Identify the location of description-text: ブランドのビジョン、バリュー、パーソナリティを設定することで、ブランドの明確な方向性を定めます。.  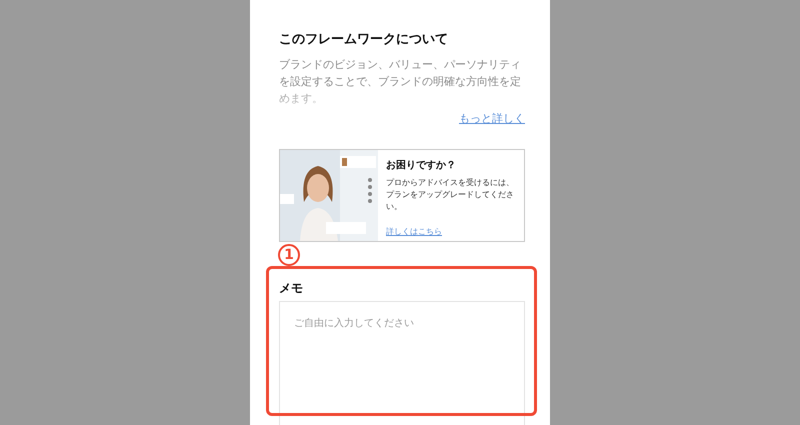
(400, 81).